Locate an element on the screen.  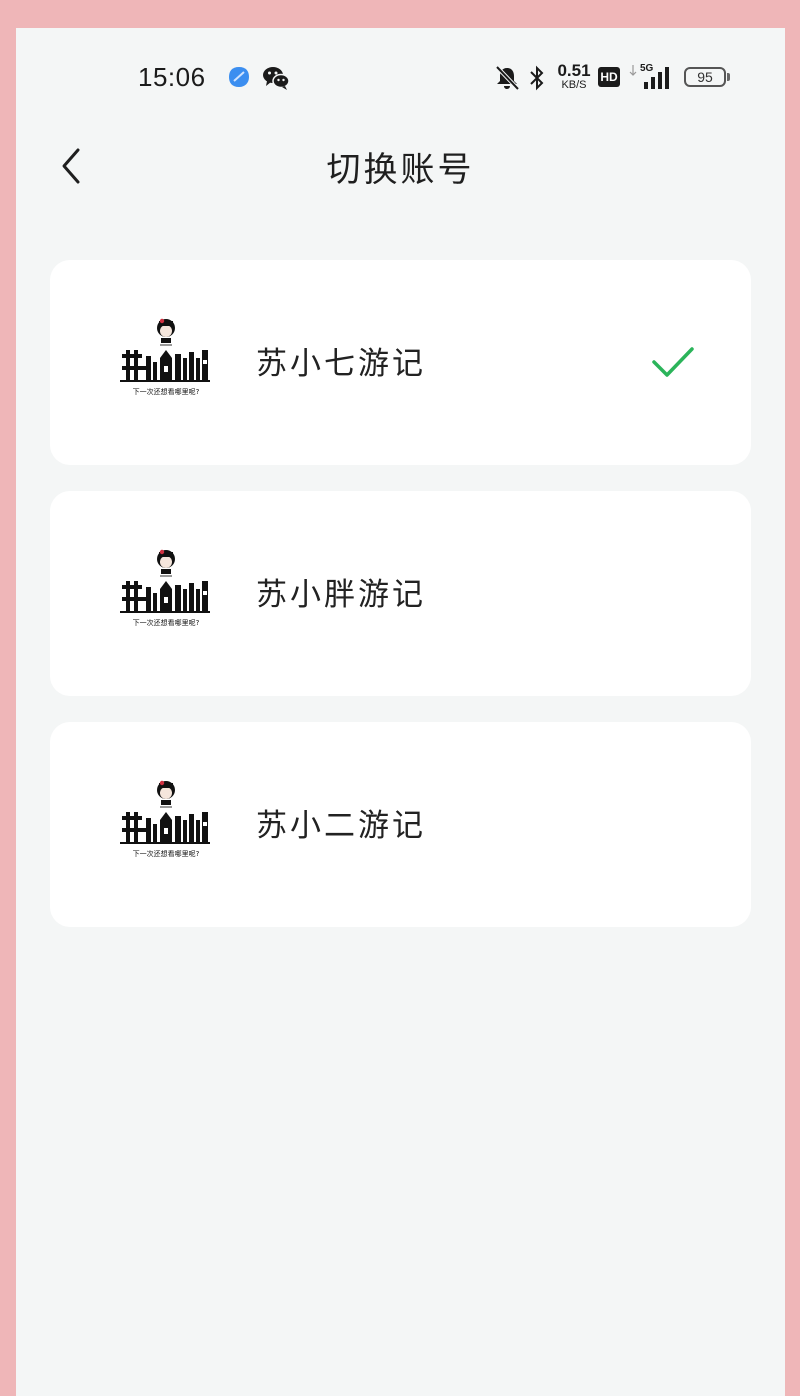
bluetooth-icon is located at coordinates (537, 78).